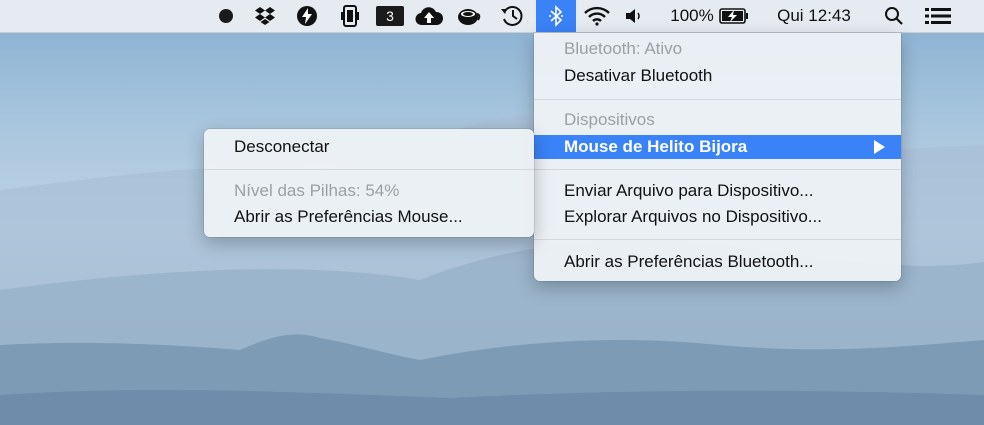  Describe the element at coordinates (717, 76) in the screenshot. I see `toggle-bluetooth-item: Desativar Bluetooth` at that location.